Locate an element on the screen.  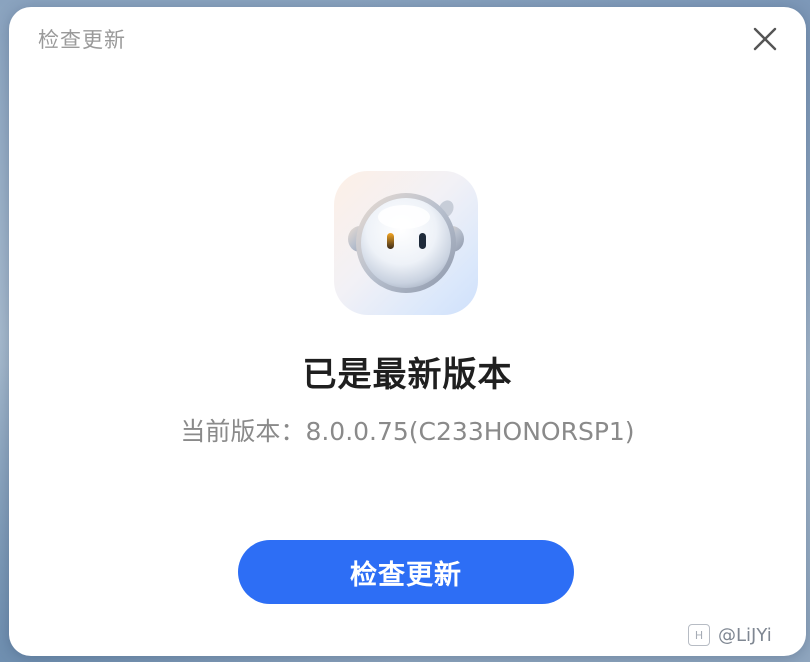
current-version: 当前版本：8.0.0.75(C233HONORSP1) is located at coordinates (407, 430).